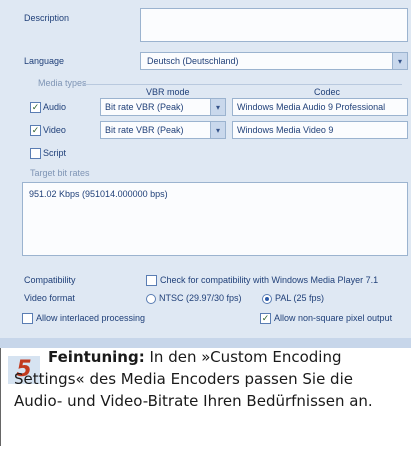 The height and width of the screenshot is (450, 411). What do you see at coordinates (265, 318) in the screenshot?
I see `nonsquare-checkbox: ✓` at bounding box center [265, 318].